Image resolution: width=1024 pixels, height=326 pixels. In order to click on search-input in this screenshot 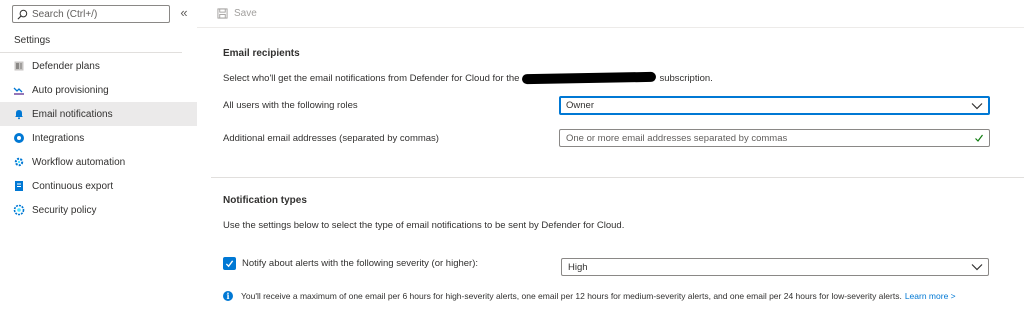, I will do `click(97, 14)`.